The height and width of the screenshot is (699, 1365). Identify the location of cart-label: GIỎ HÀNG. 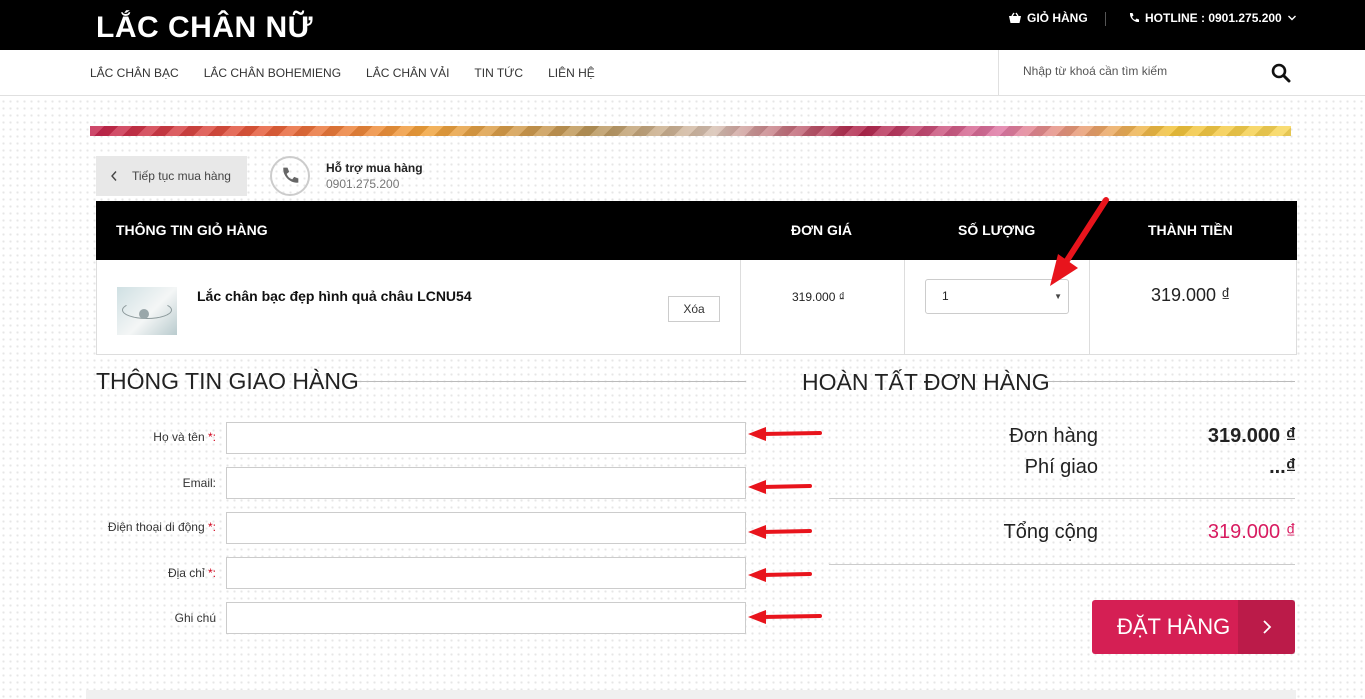
(1057, 18).